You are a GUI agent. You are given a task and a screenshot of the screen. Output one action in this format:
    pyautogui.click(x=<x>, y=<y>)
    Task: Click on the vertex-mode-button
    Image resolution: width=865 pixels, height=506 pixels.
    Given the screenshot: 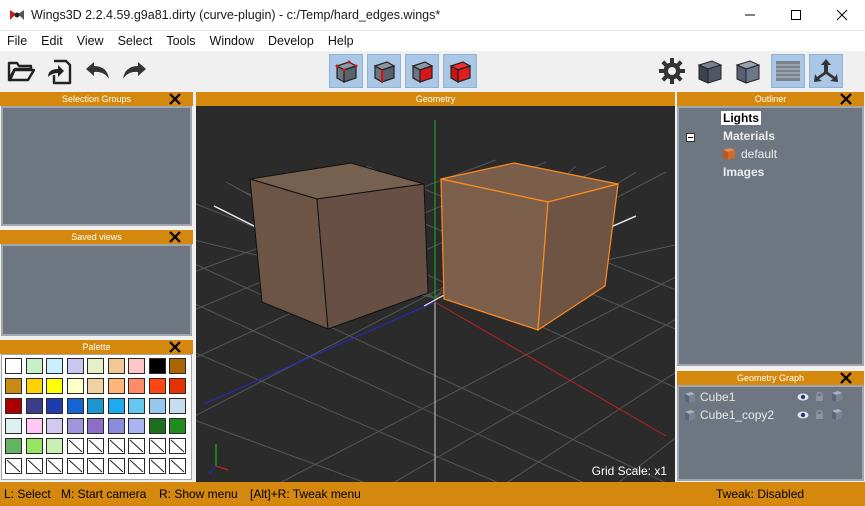 What is the action you would take?
    pyautogui.click(x=346, y=71)
    